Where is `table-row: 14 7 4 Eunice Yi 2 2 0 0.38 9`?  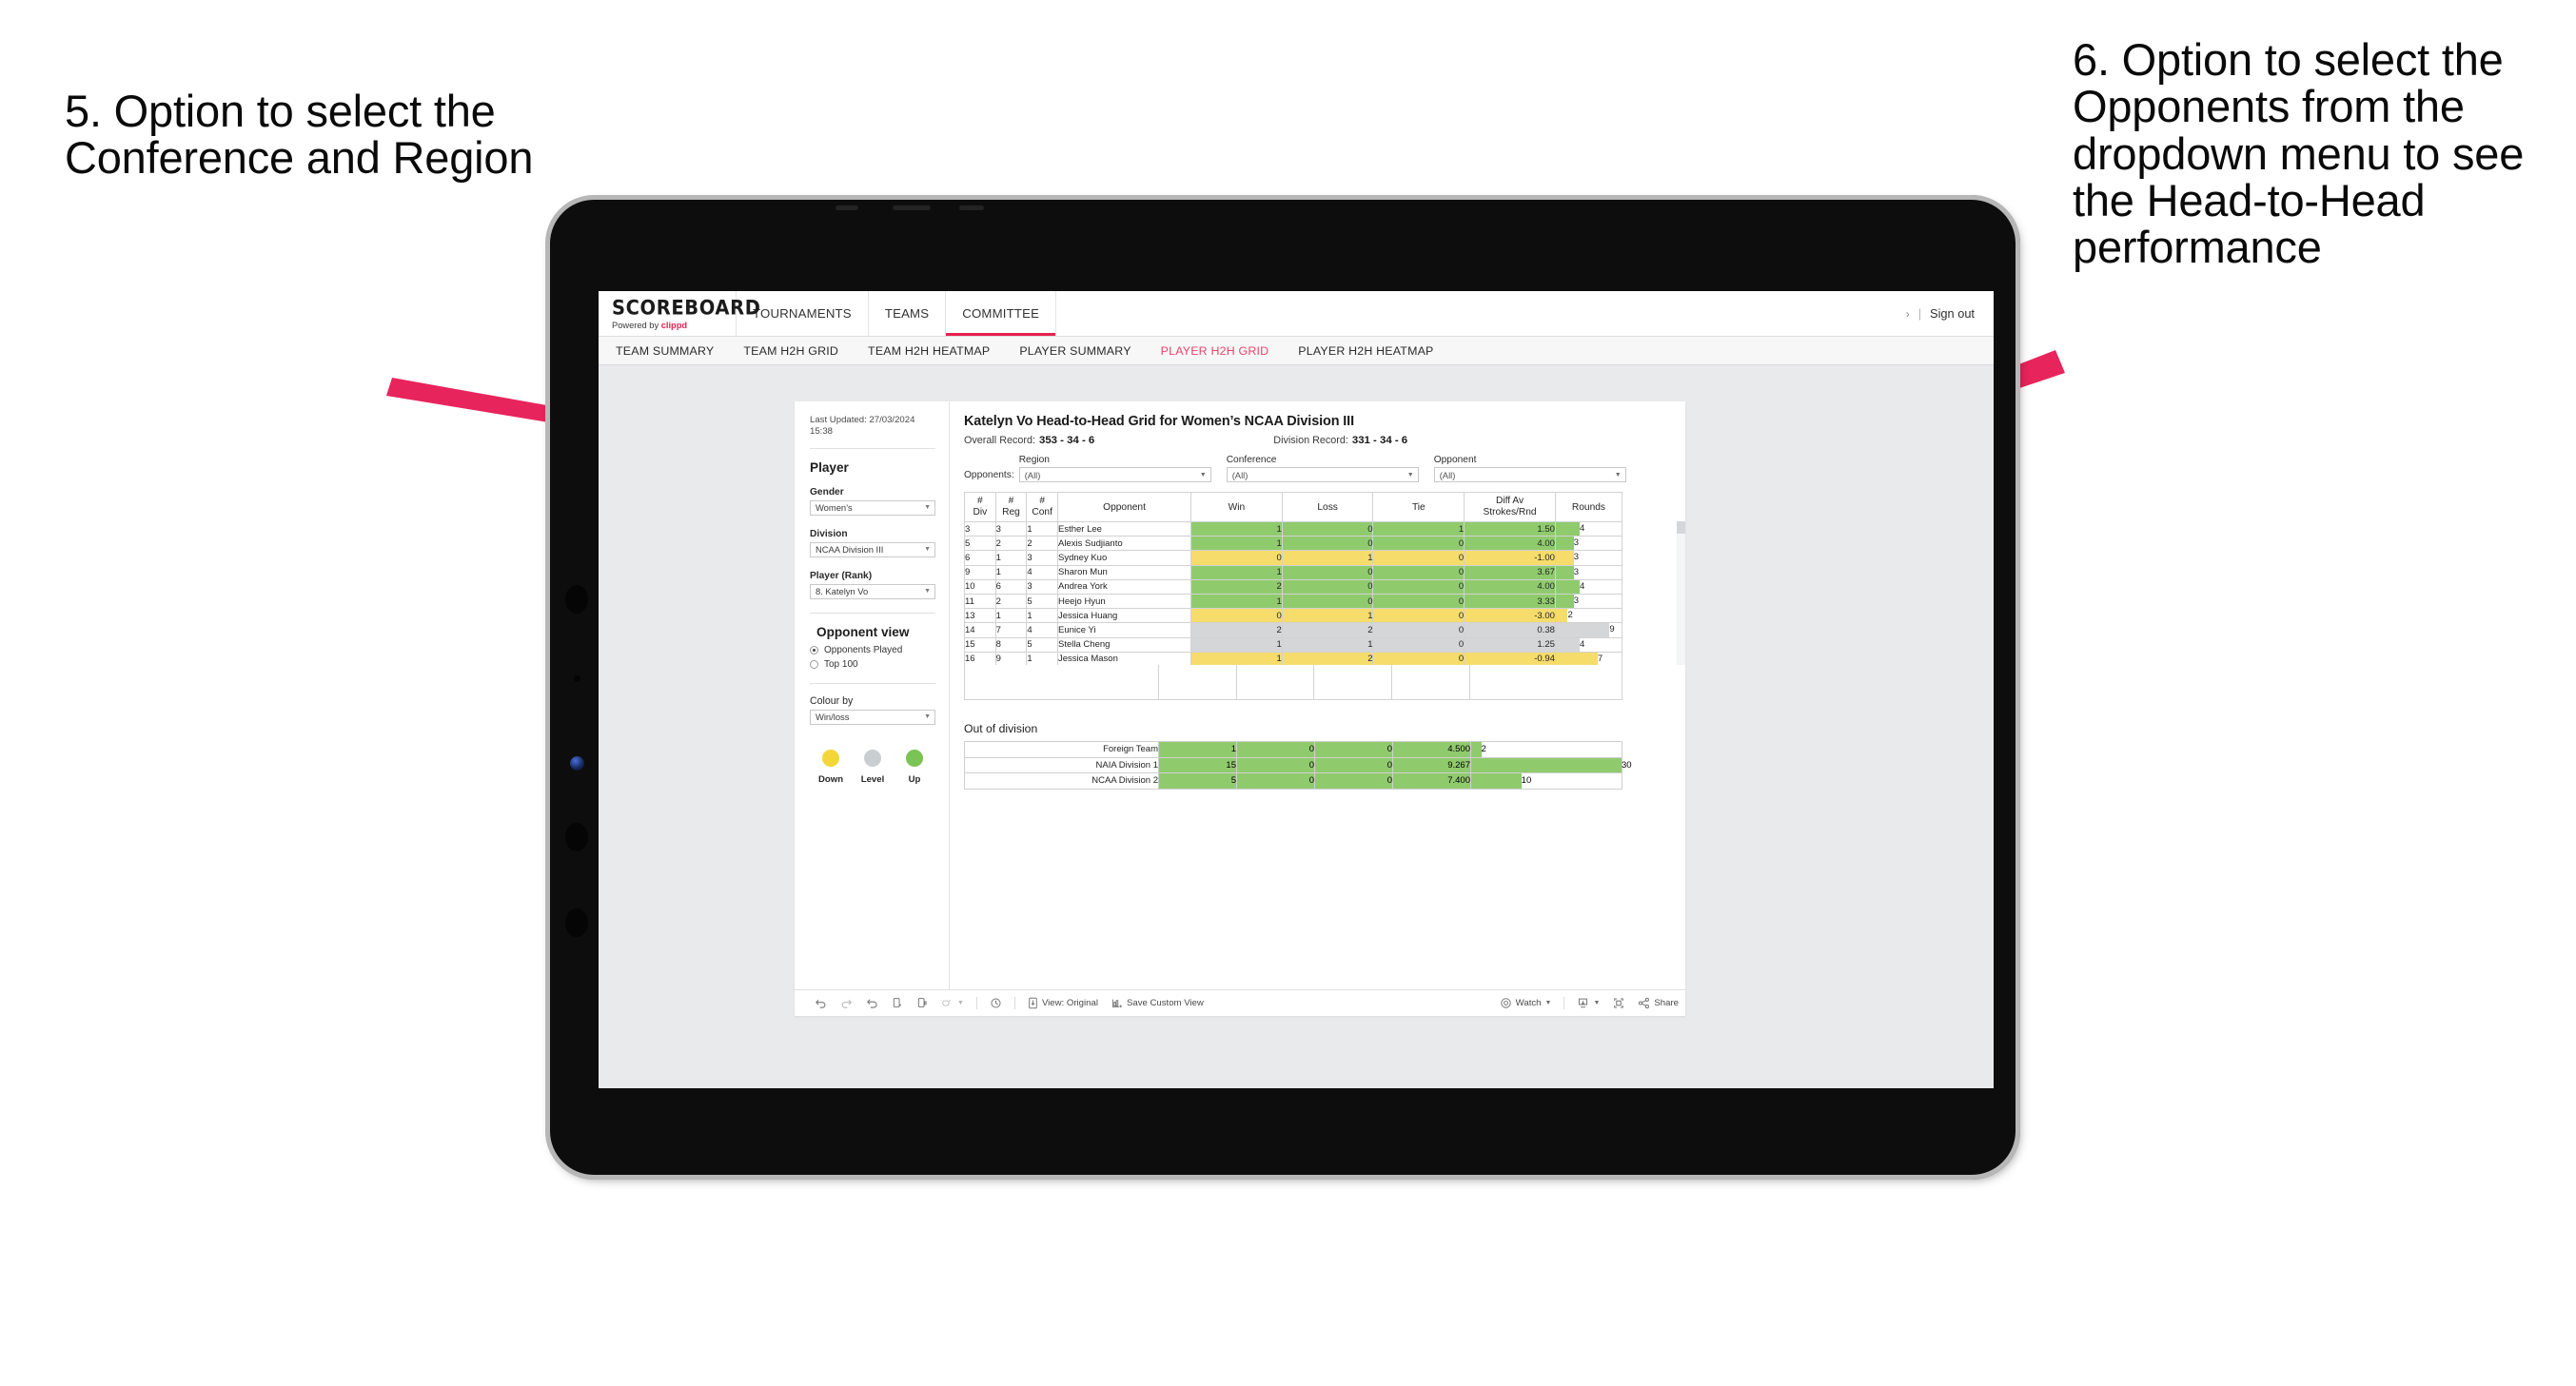
table-row: 14 7 4 Eunice Yi 2 2 0 0.38 9 is located at coordinates (1293, 630).